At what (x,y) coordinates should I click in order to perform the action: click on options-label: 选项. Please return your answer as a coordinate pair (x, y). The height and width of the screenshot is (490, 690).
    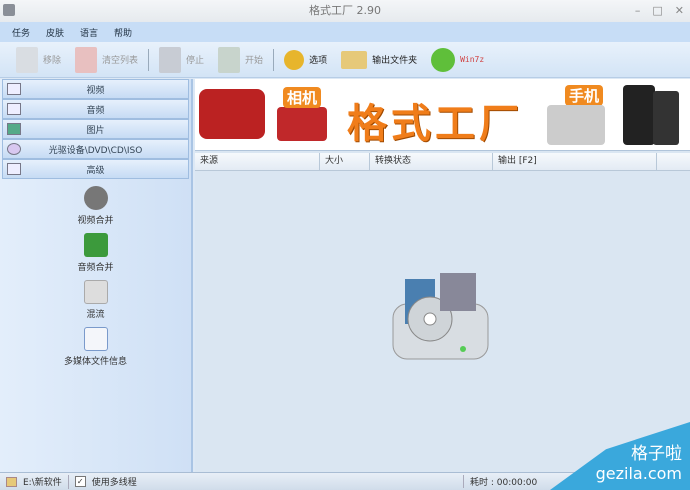
    Looking at the image, I should click on (318, 61).